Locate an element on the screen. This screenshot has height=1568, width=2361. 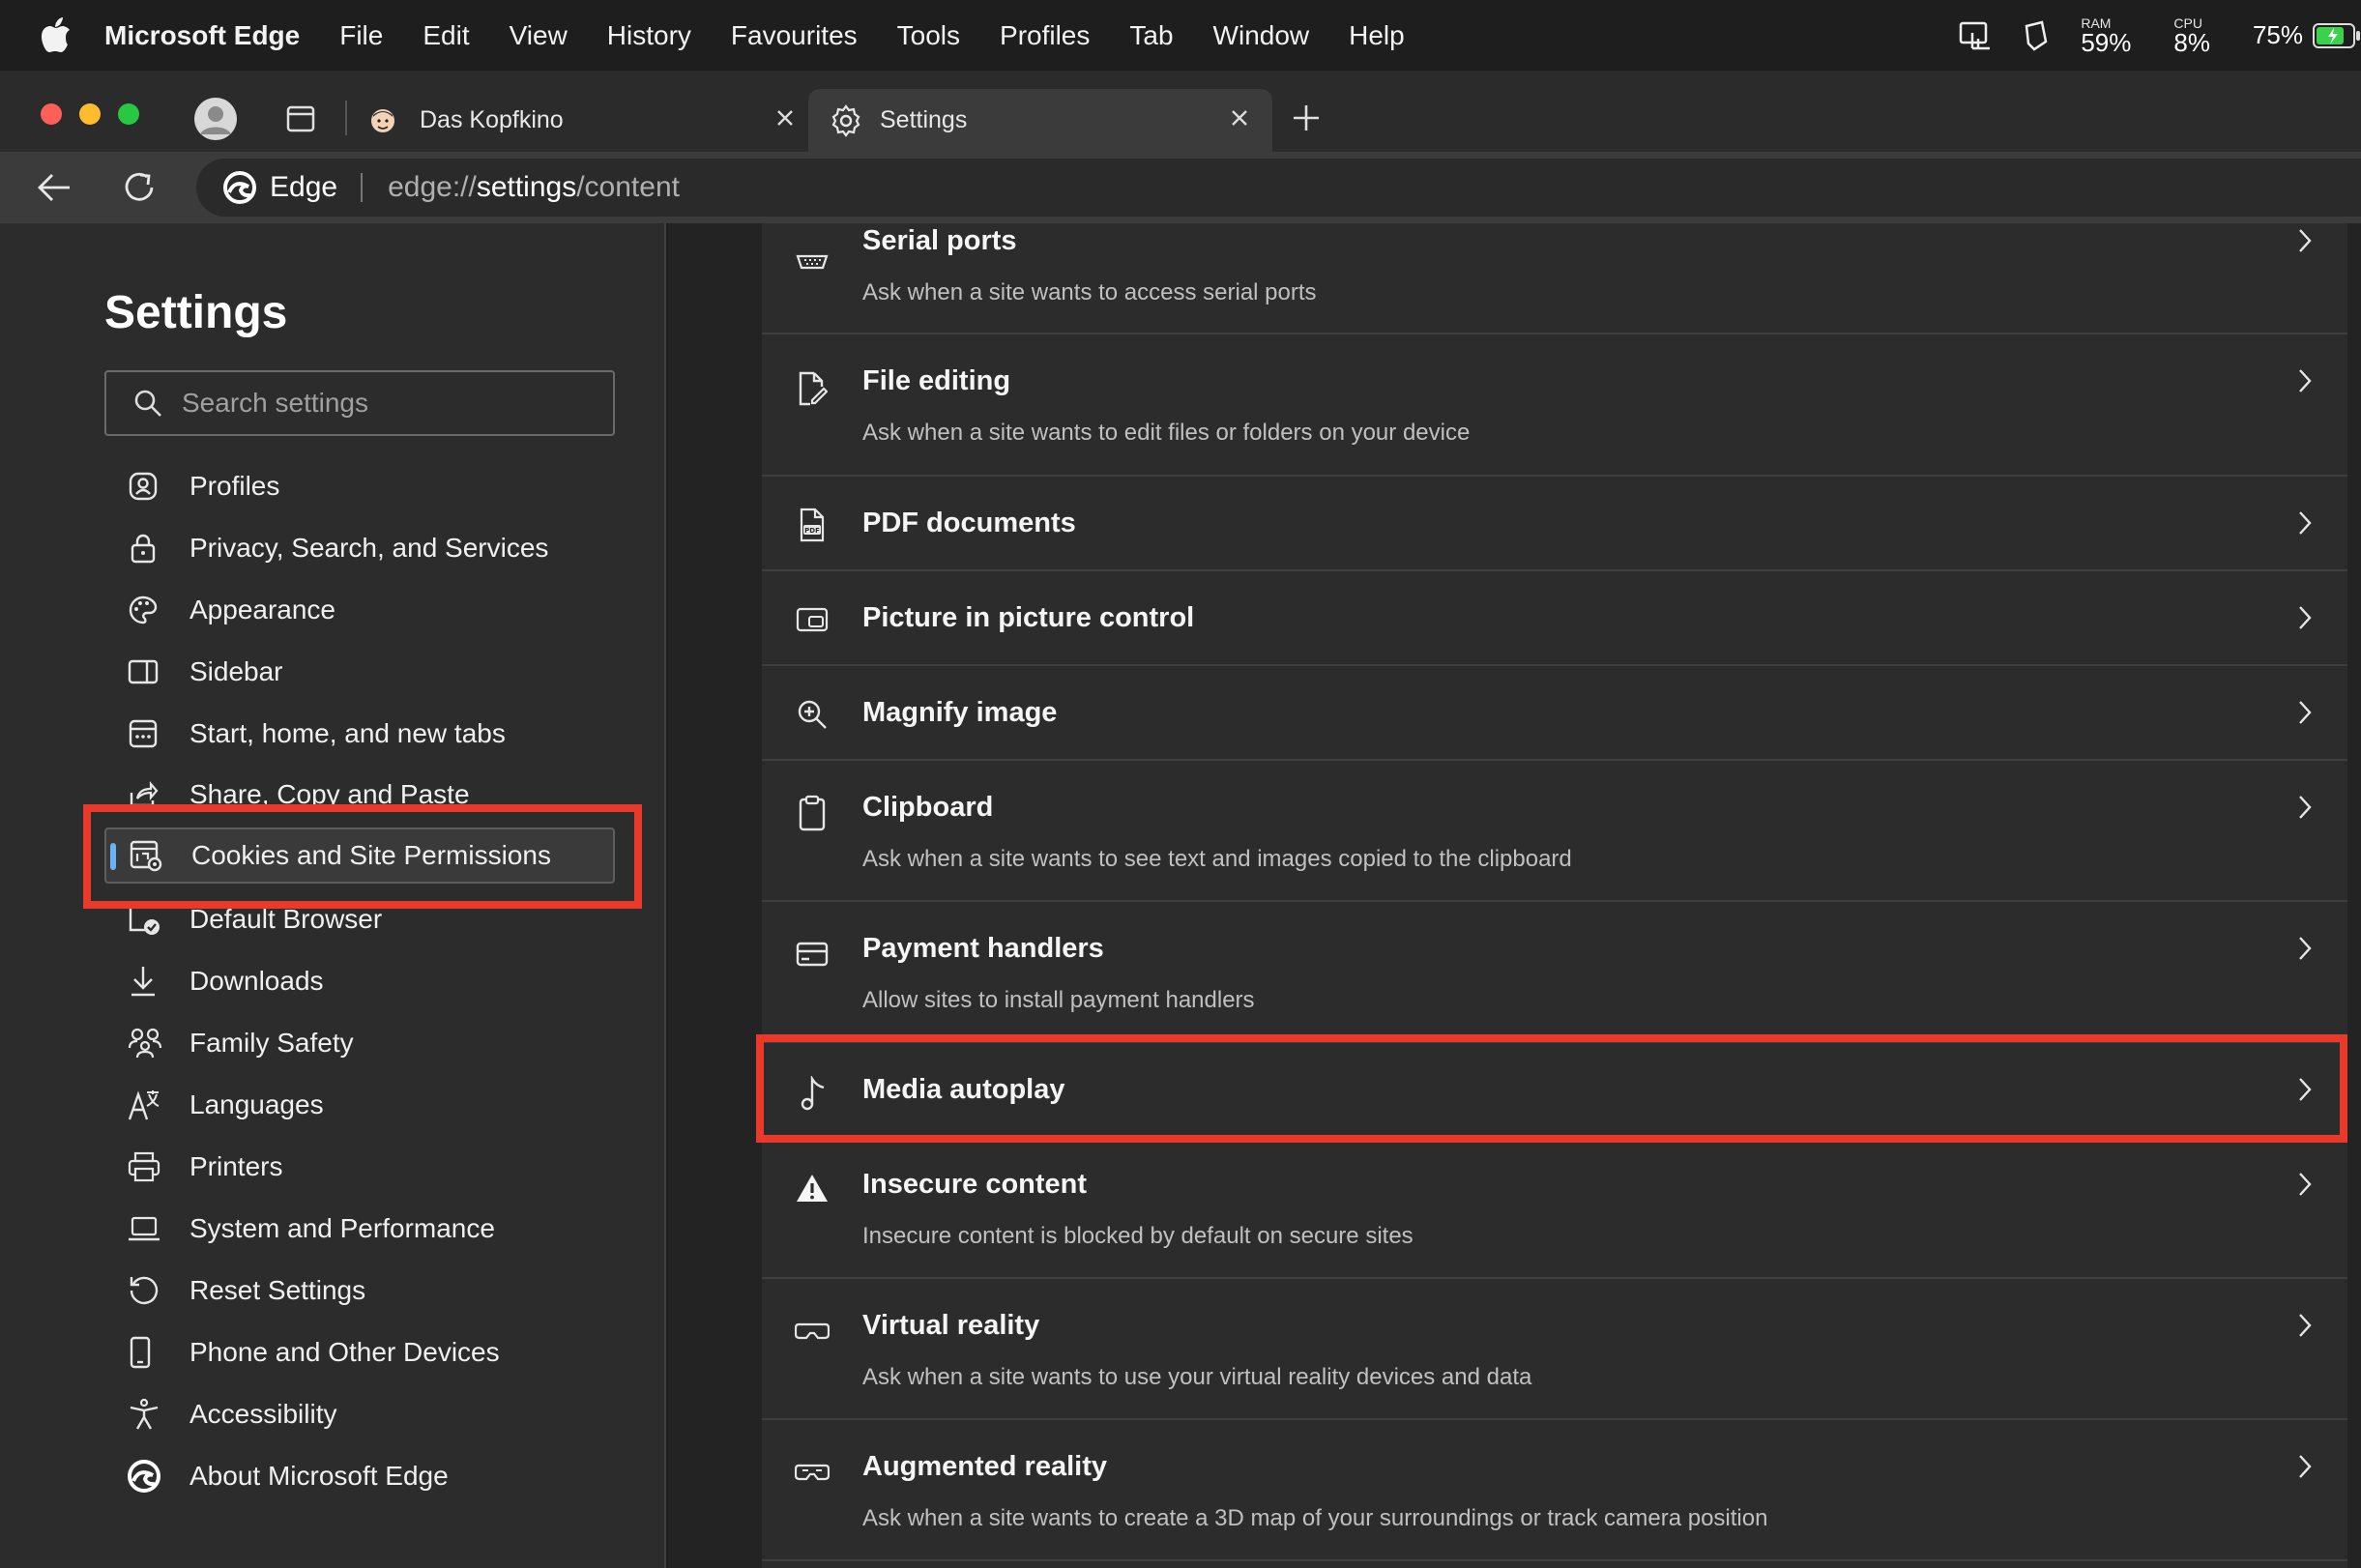
permission-title: Serial ports is located at coordinates (939, 240).